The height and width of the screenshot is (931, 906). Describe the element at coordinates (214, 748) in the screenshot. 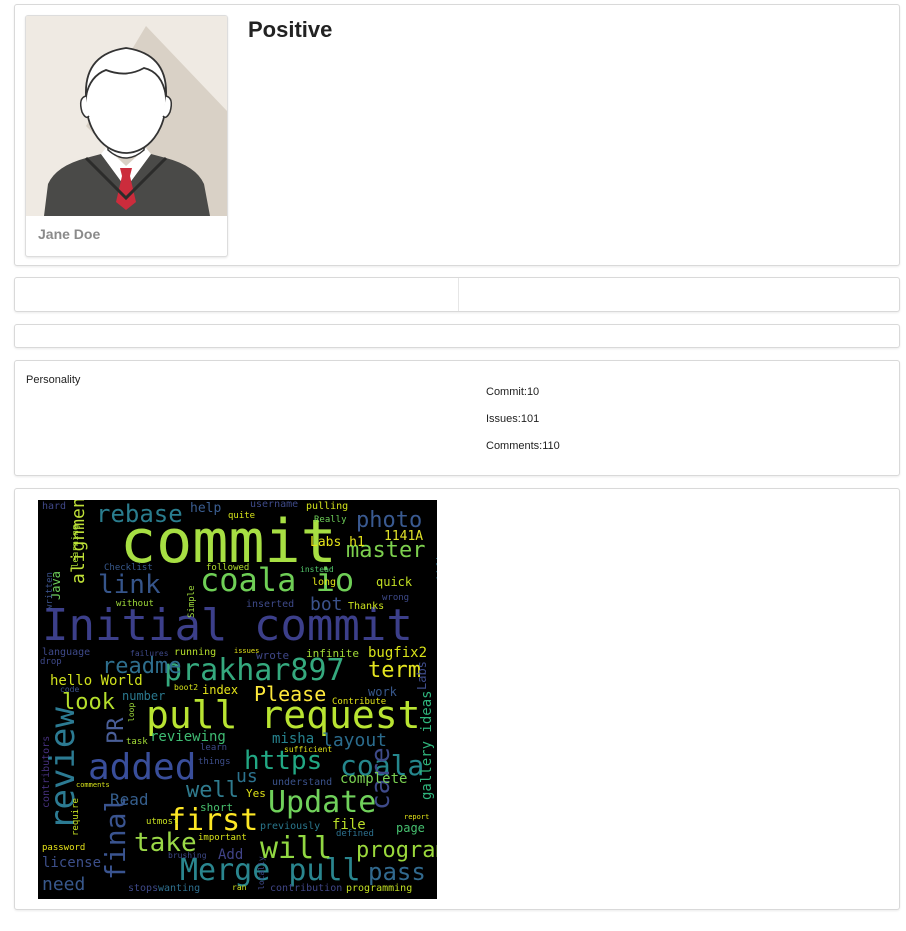

I see `wordcloud-word: learn` at that location.